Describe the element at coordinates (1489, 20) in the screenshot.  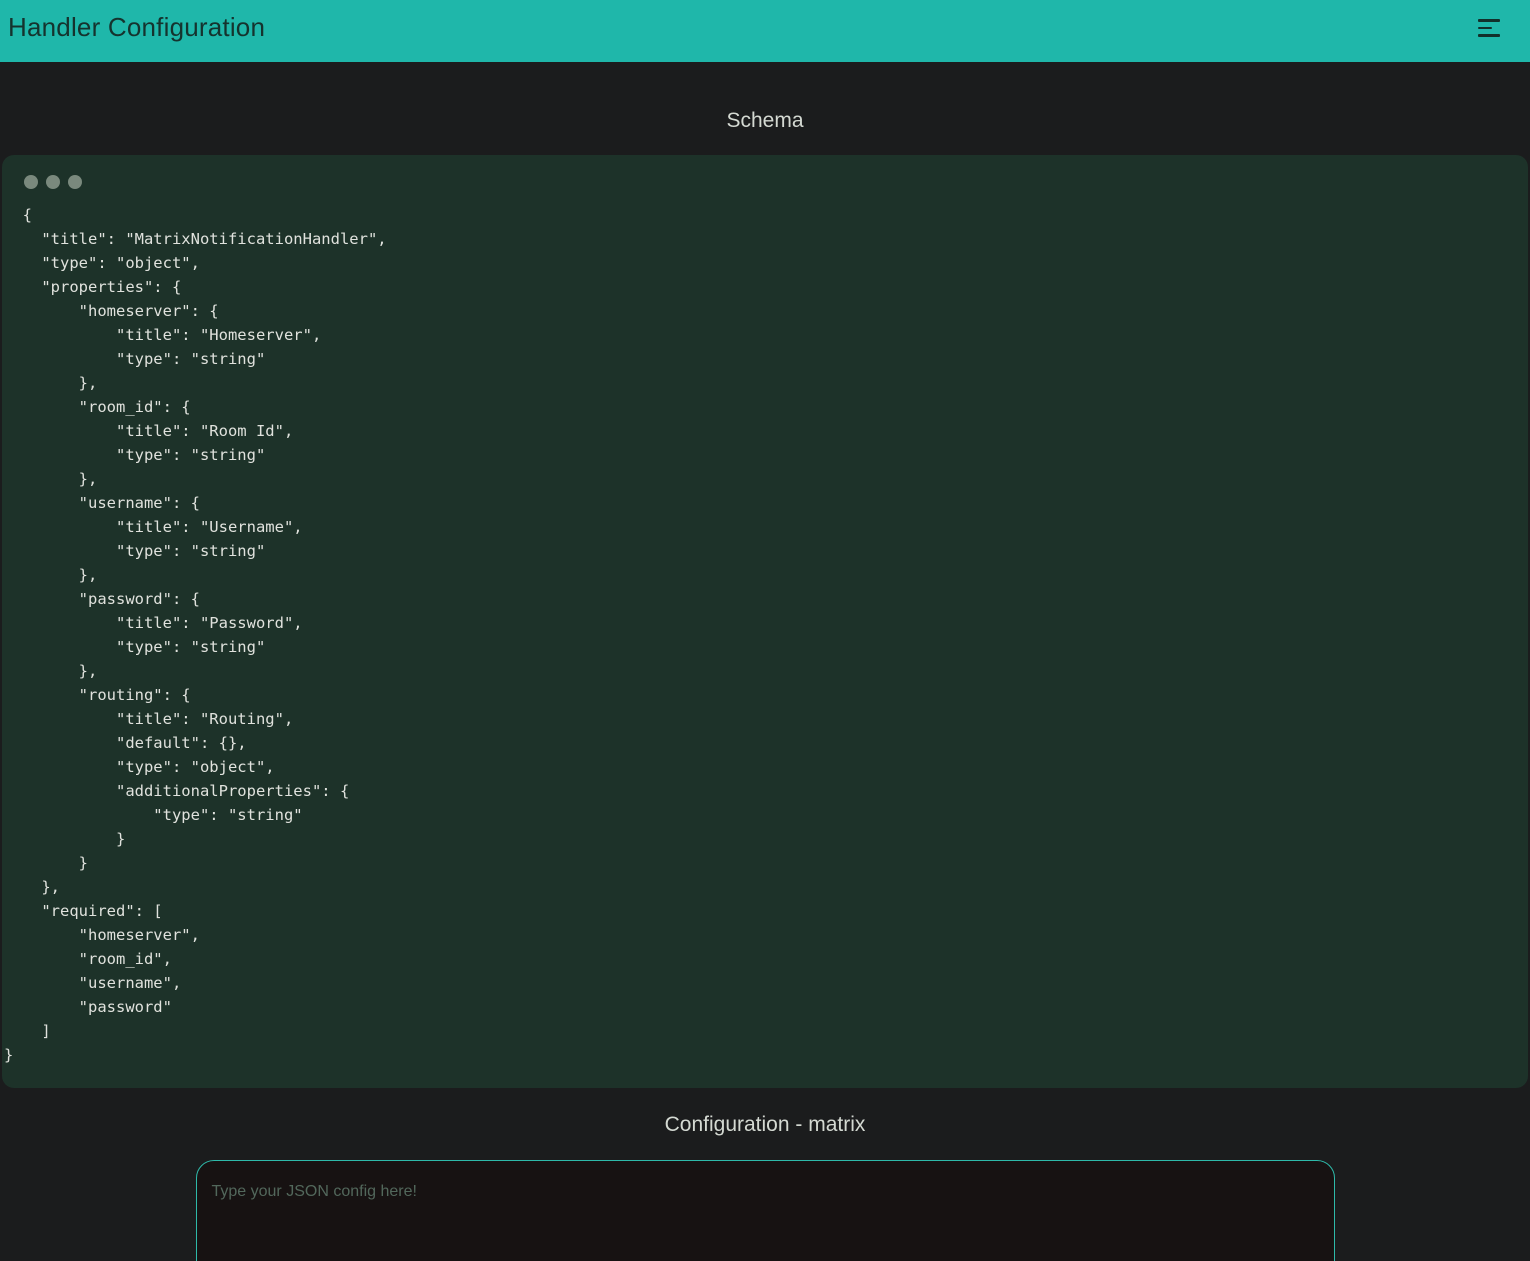
I see `menu-icon-bar-top` at that location.